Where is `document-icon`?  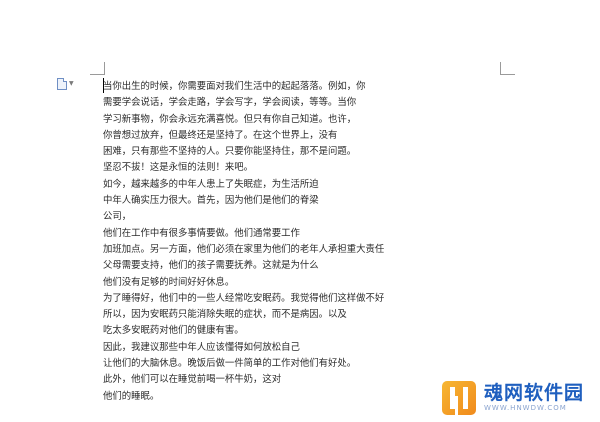
document-icon is located at coordinates (62, 84).